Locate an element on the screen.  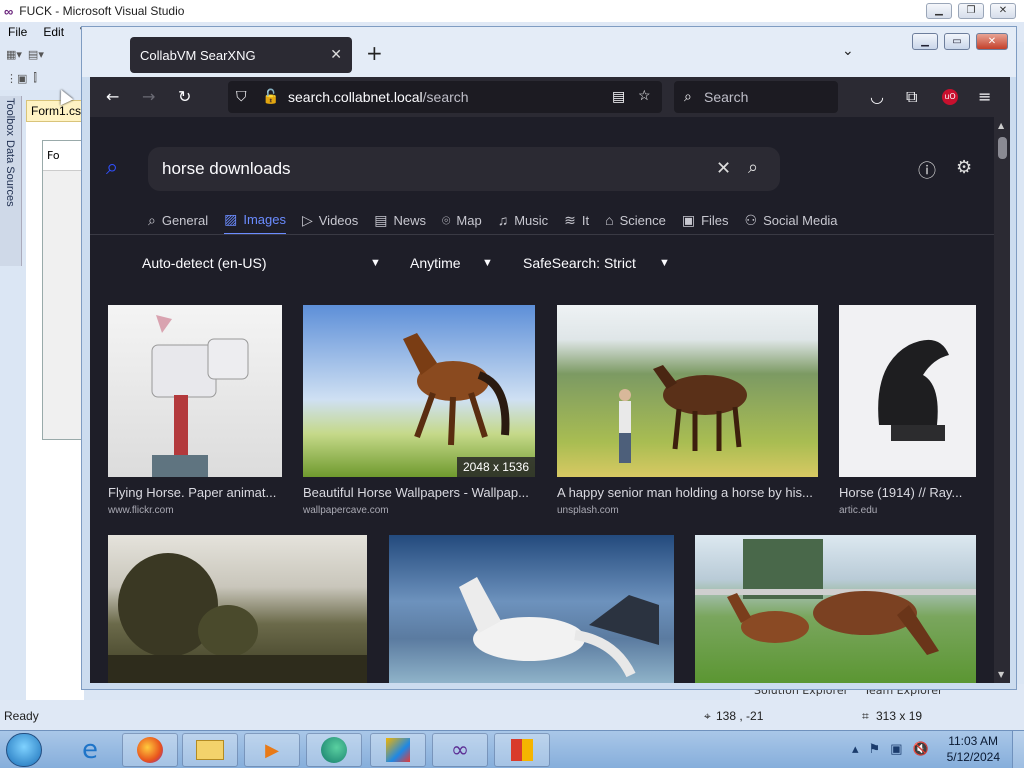
vs-minimize-button: ▁ is located at coordinates (939, 11).